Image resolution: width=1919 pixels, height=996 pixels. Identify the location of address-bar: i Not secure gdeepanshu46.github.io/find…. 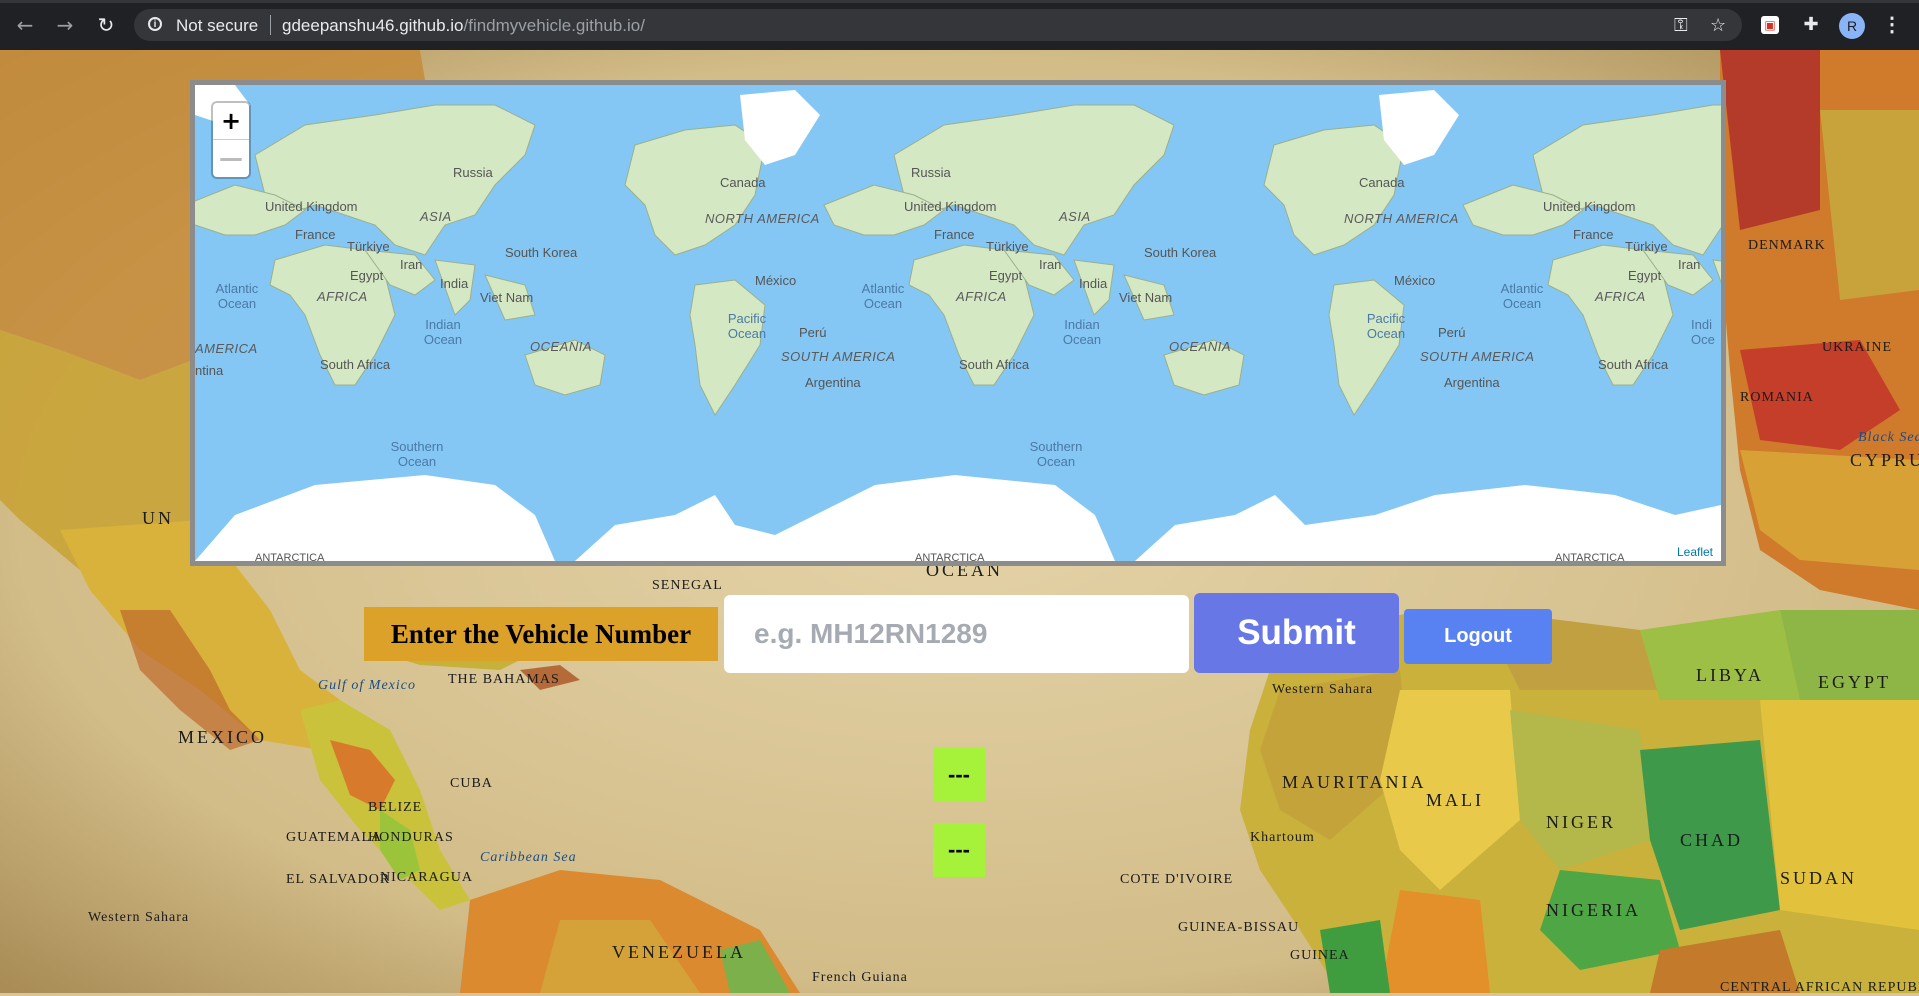
(938, 25).